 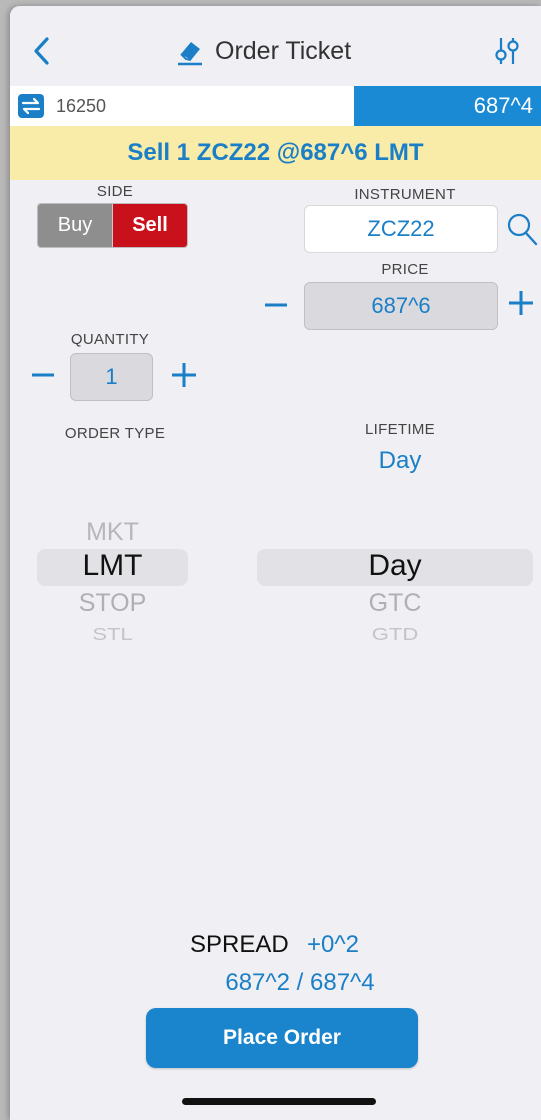 What do you see at coordinates (400, 461) in the screenshot?
I see `lifetime-value: Day` at bounding box center [400, 461].